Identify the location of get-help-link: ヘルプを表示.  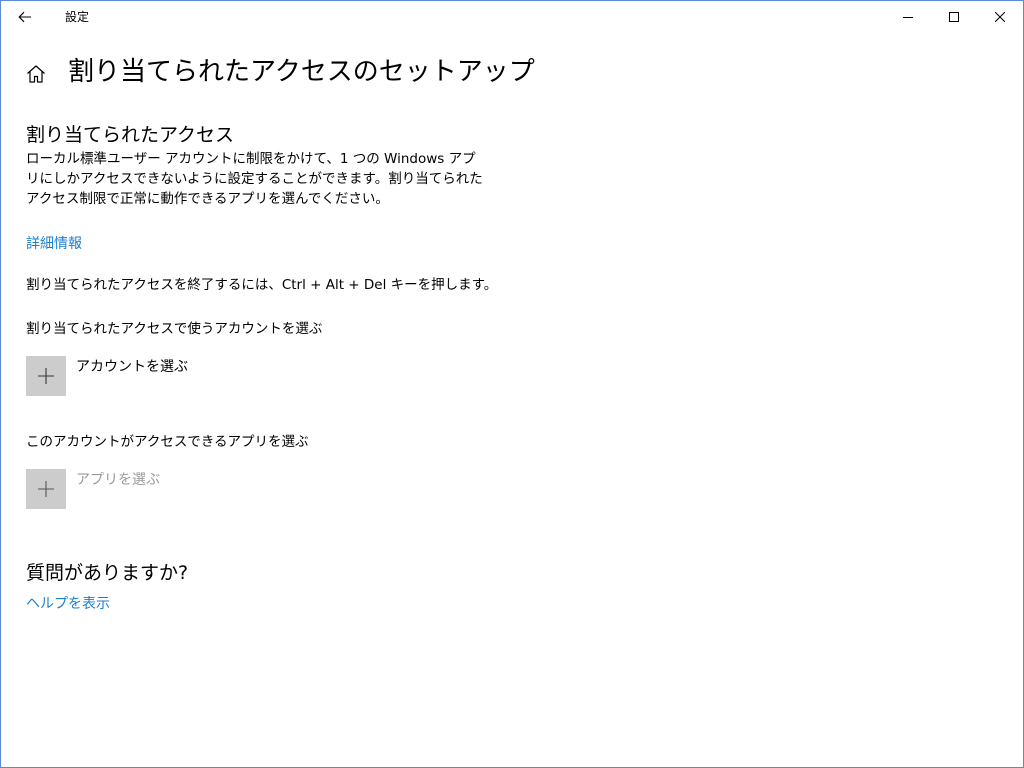
(68, 604).